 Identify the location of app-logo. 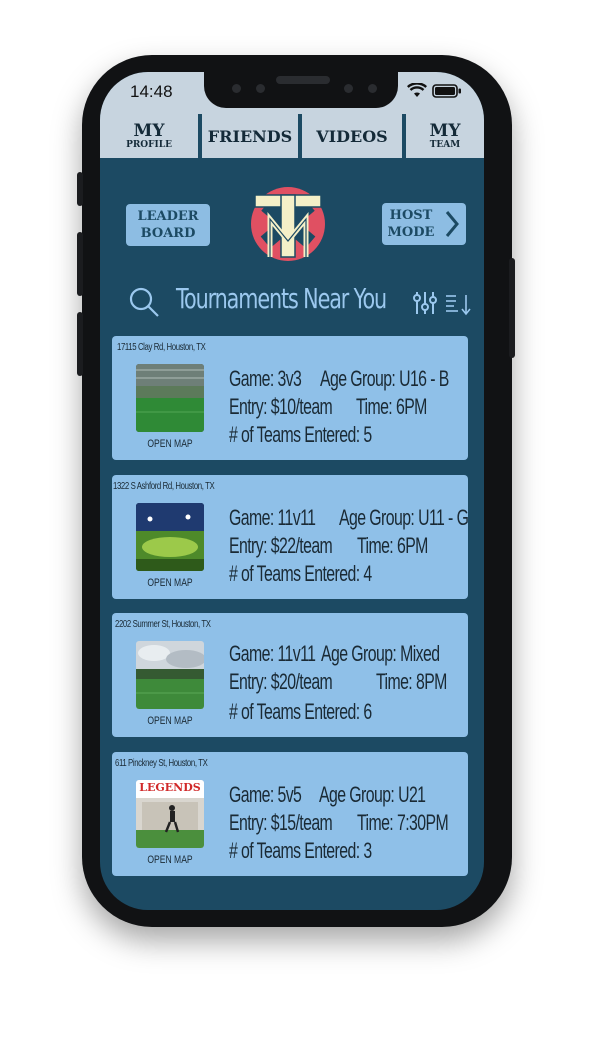
(288, 224).